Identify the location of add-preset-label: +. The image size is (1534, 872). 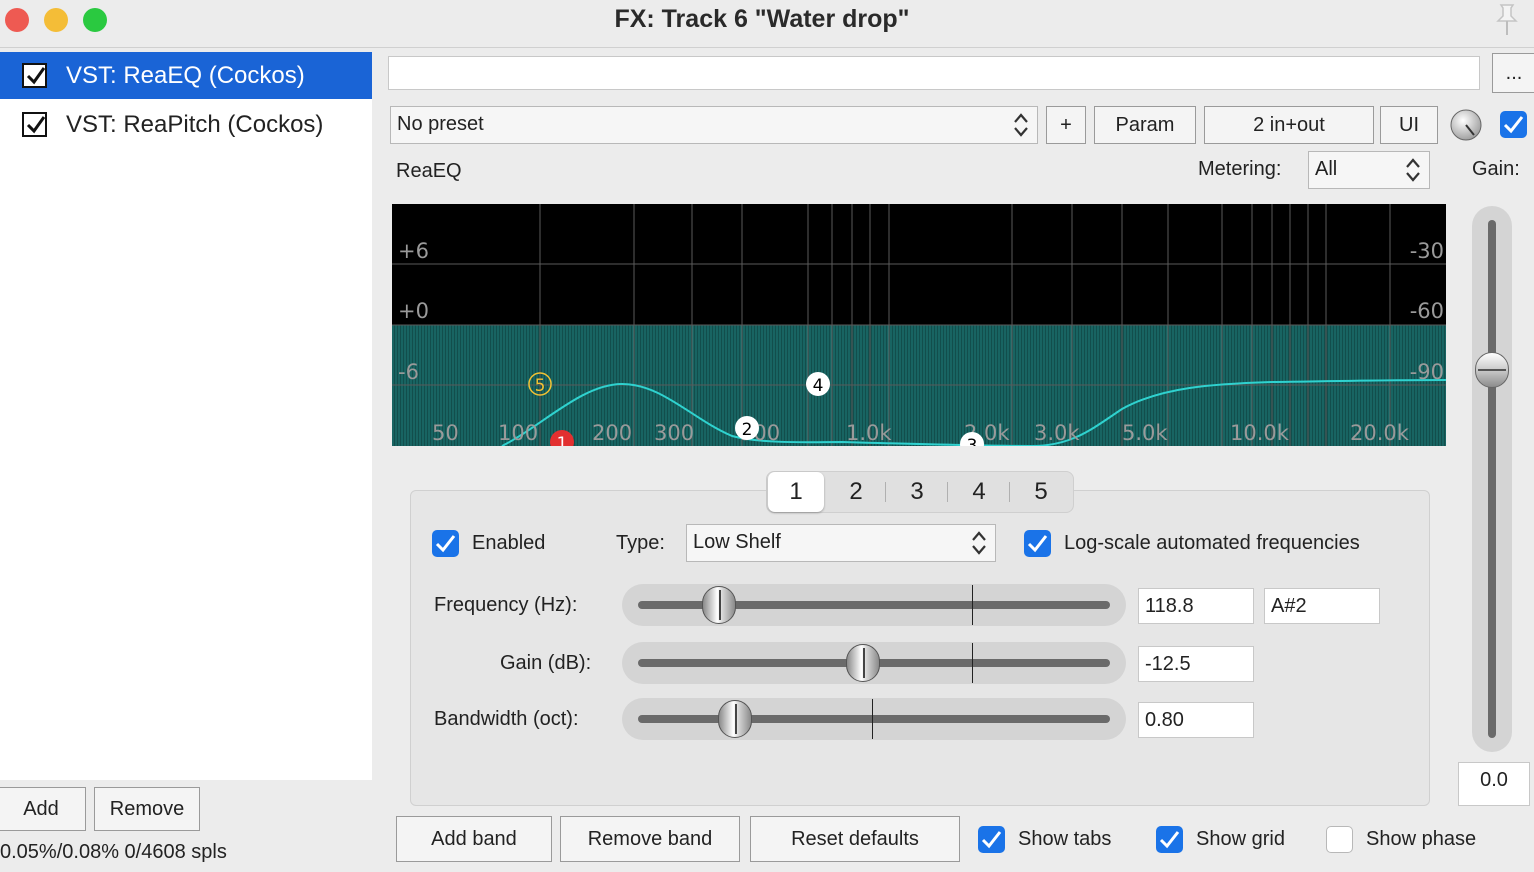
(1066, 125).